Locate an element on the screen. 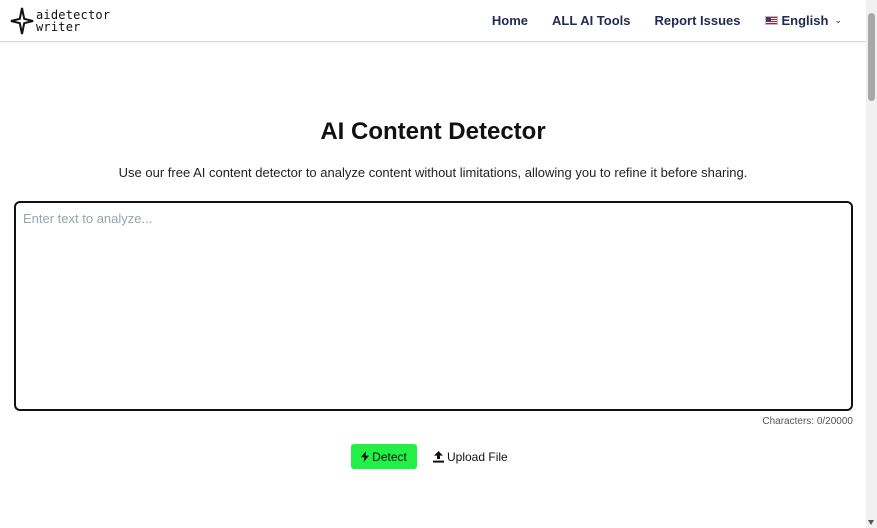 The height and width of the screenshot is (528, 877). nav-report-issues: Report Issues is located at coordinates (698, 20).